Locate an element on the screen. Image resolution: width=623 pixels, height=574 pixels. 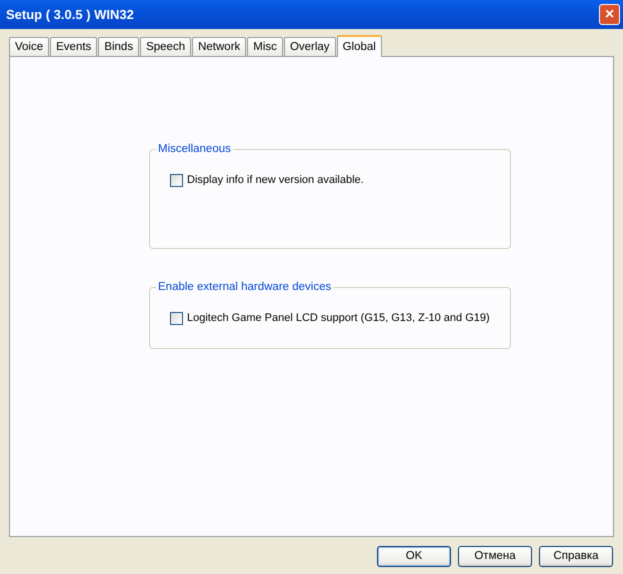
window-title: Setup ( 3.0.5 ) WIN32 is located at coordinates (70, 15).